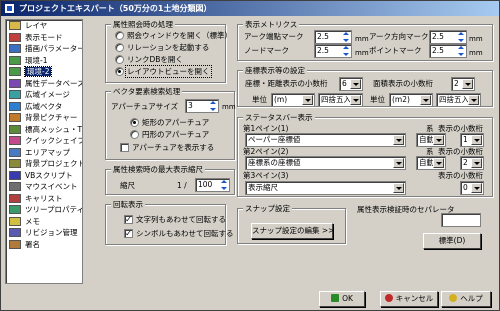  What do you see at coordinates (134, 122) in the screenshot?
I see `radio-rect-aperture` at bounding box center [134, 122].